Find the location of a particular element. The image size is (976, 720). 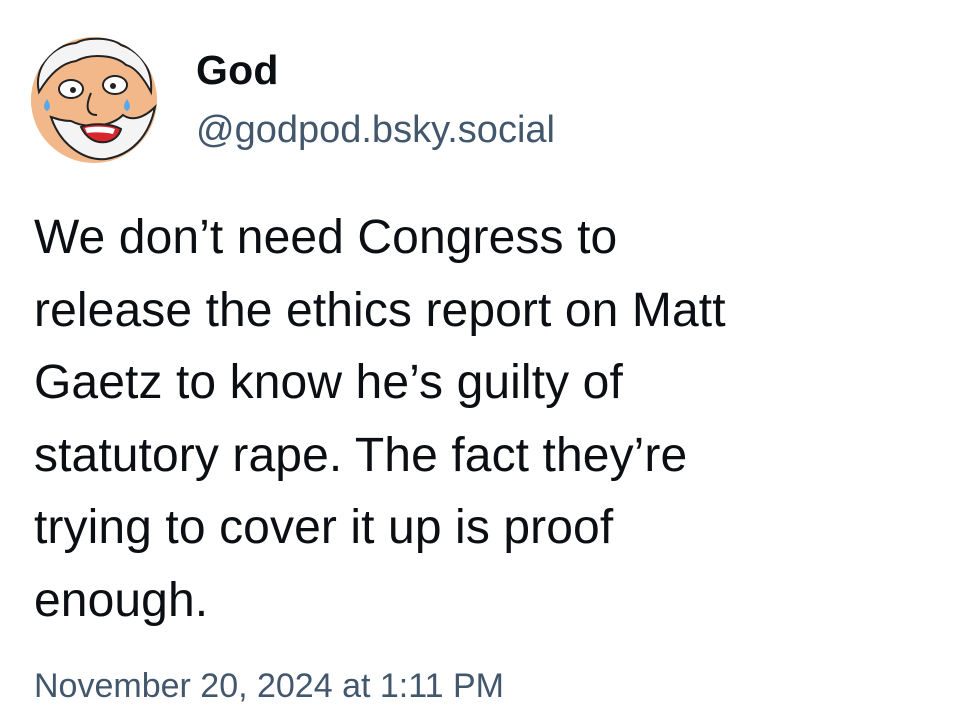

author-display-name: God is located at coordinates (237, 70).